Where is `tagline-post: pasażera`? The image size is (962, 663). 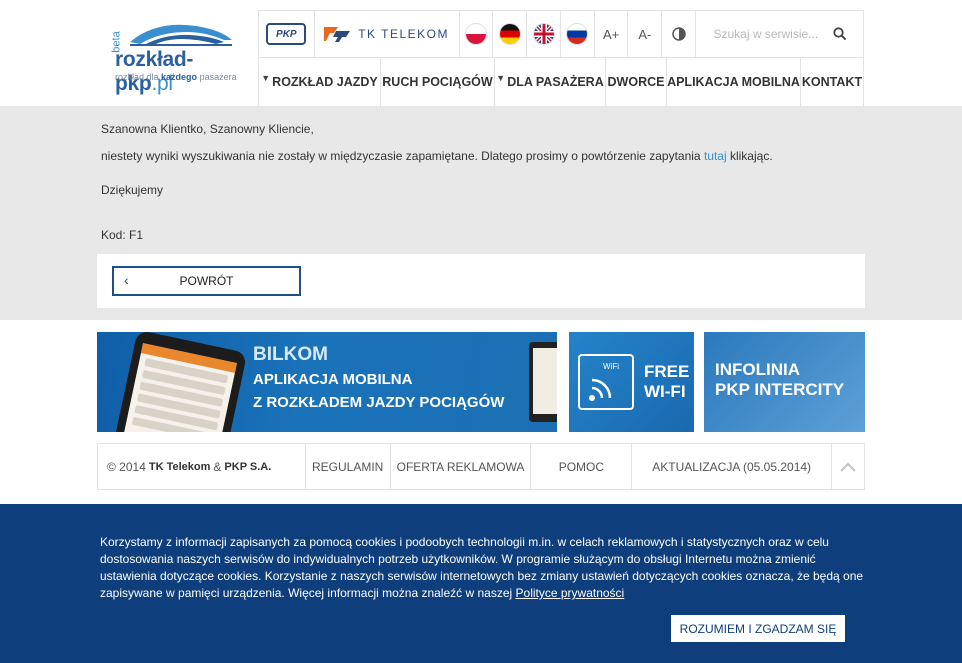 tagline-post: pasażera is located at coordinates (218, 77).